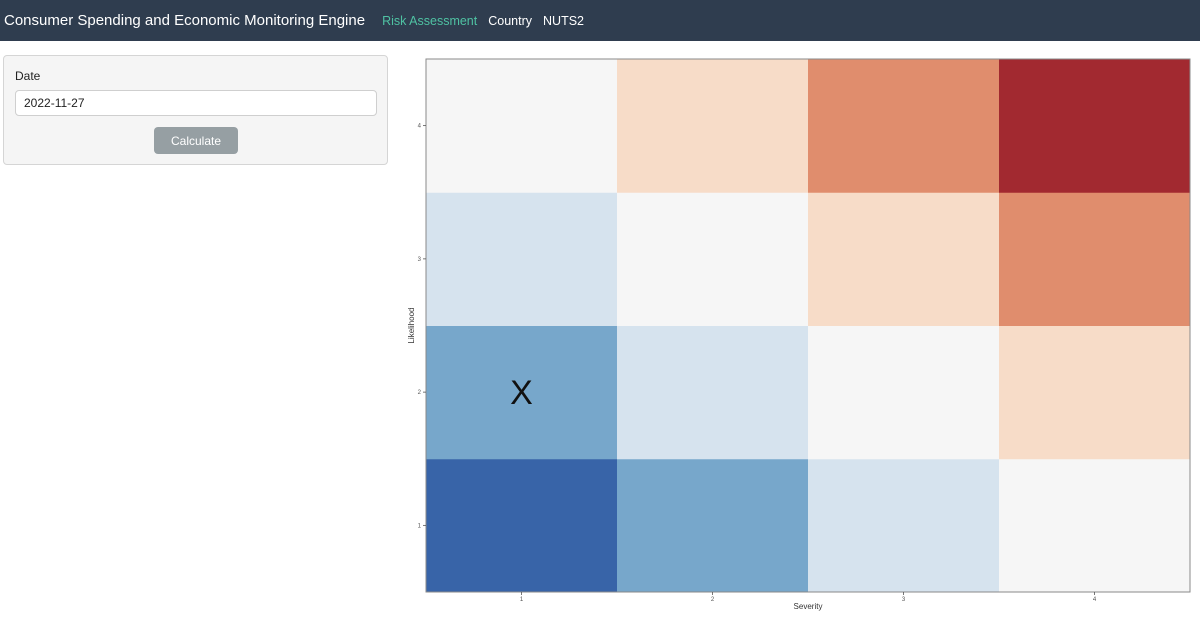  Describe the element at coordinates (420, 127) in the screenshot. I see `y-tick-label: 4` at that location.